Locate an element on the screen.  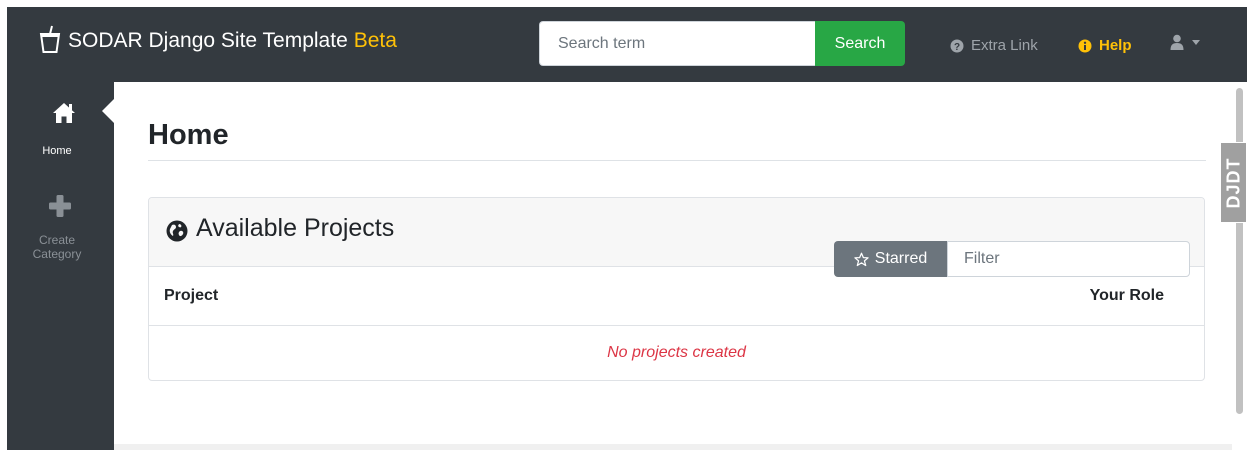
help-link-label: Help is located at coordinates (1115, 45).